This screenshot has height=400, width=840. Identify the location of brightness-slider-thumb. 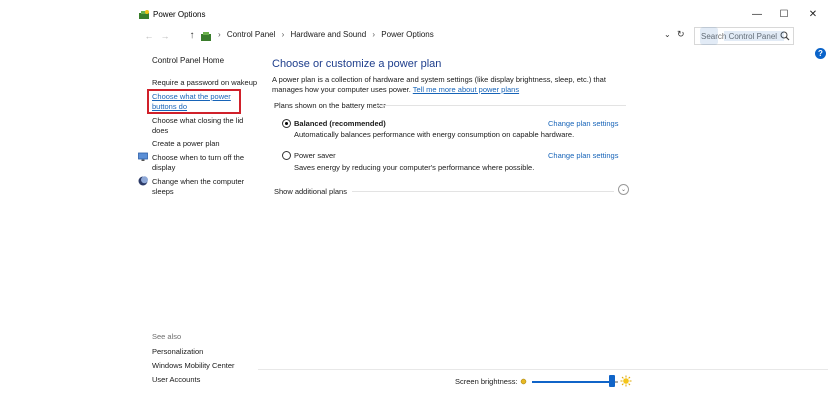
(612, 381).